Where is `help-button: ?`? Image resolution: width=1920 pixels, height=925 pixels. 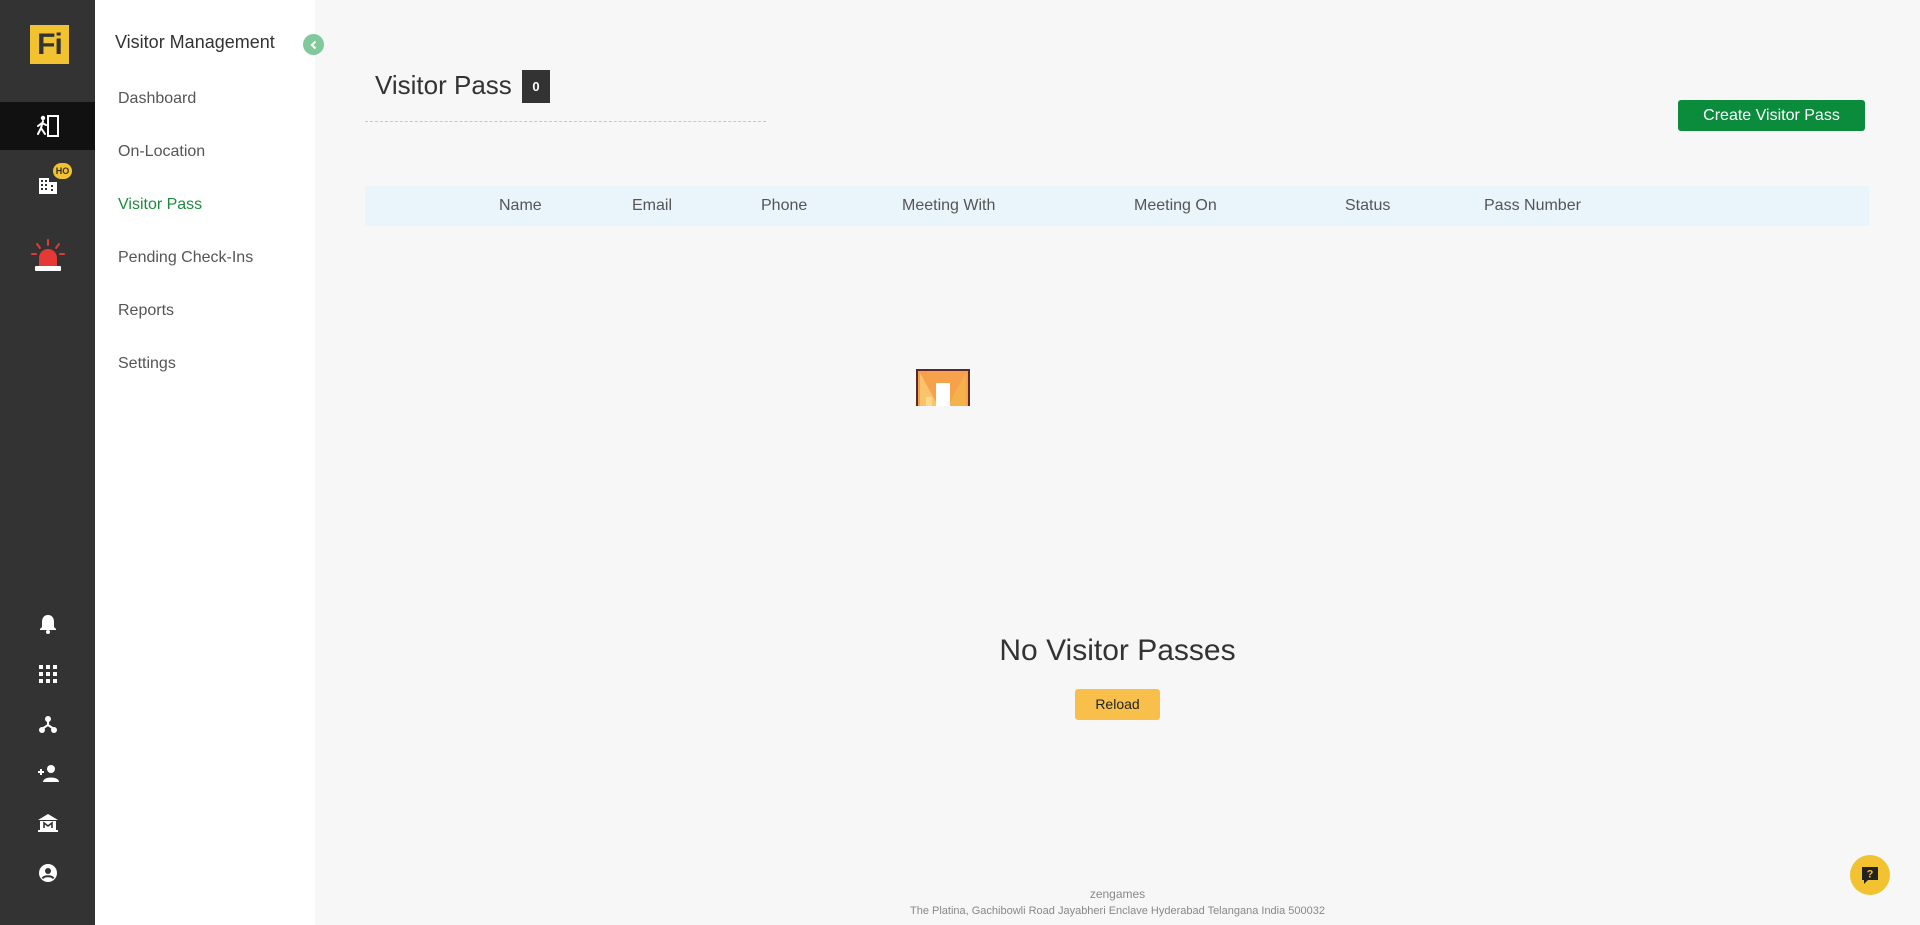
help-button: ? is located at coordinates (1870, 875).